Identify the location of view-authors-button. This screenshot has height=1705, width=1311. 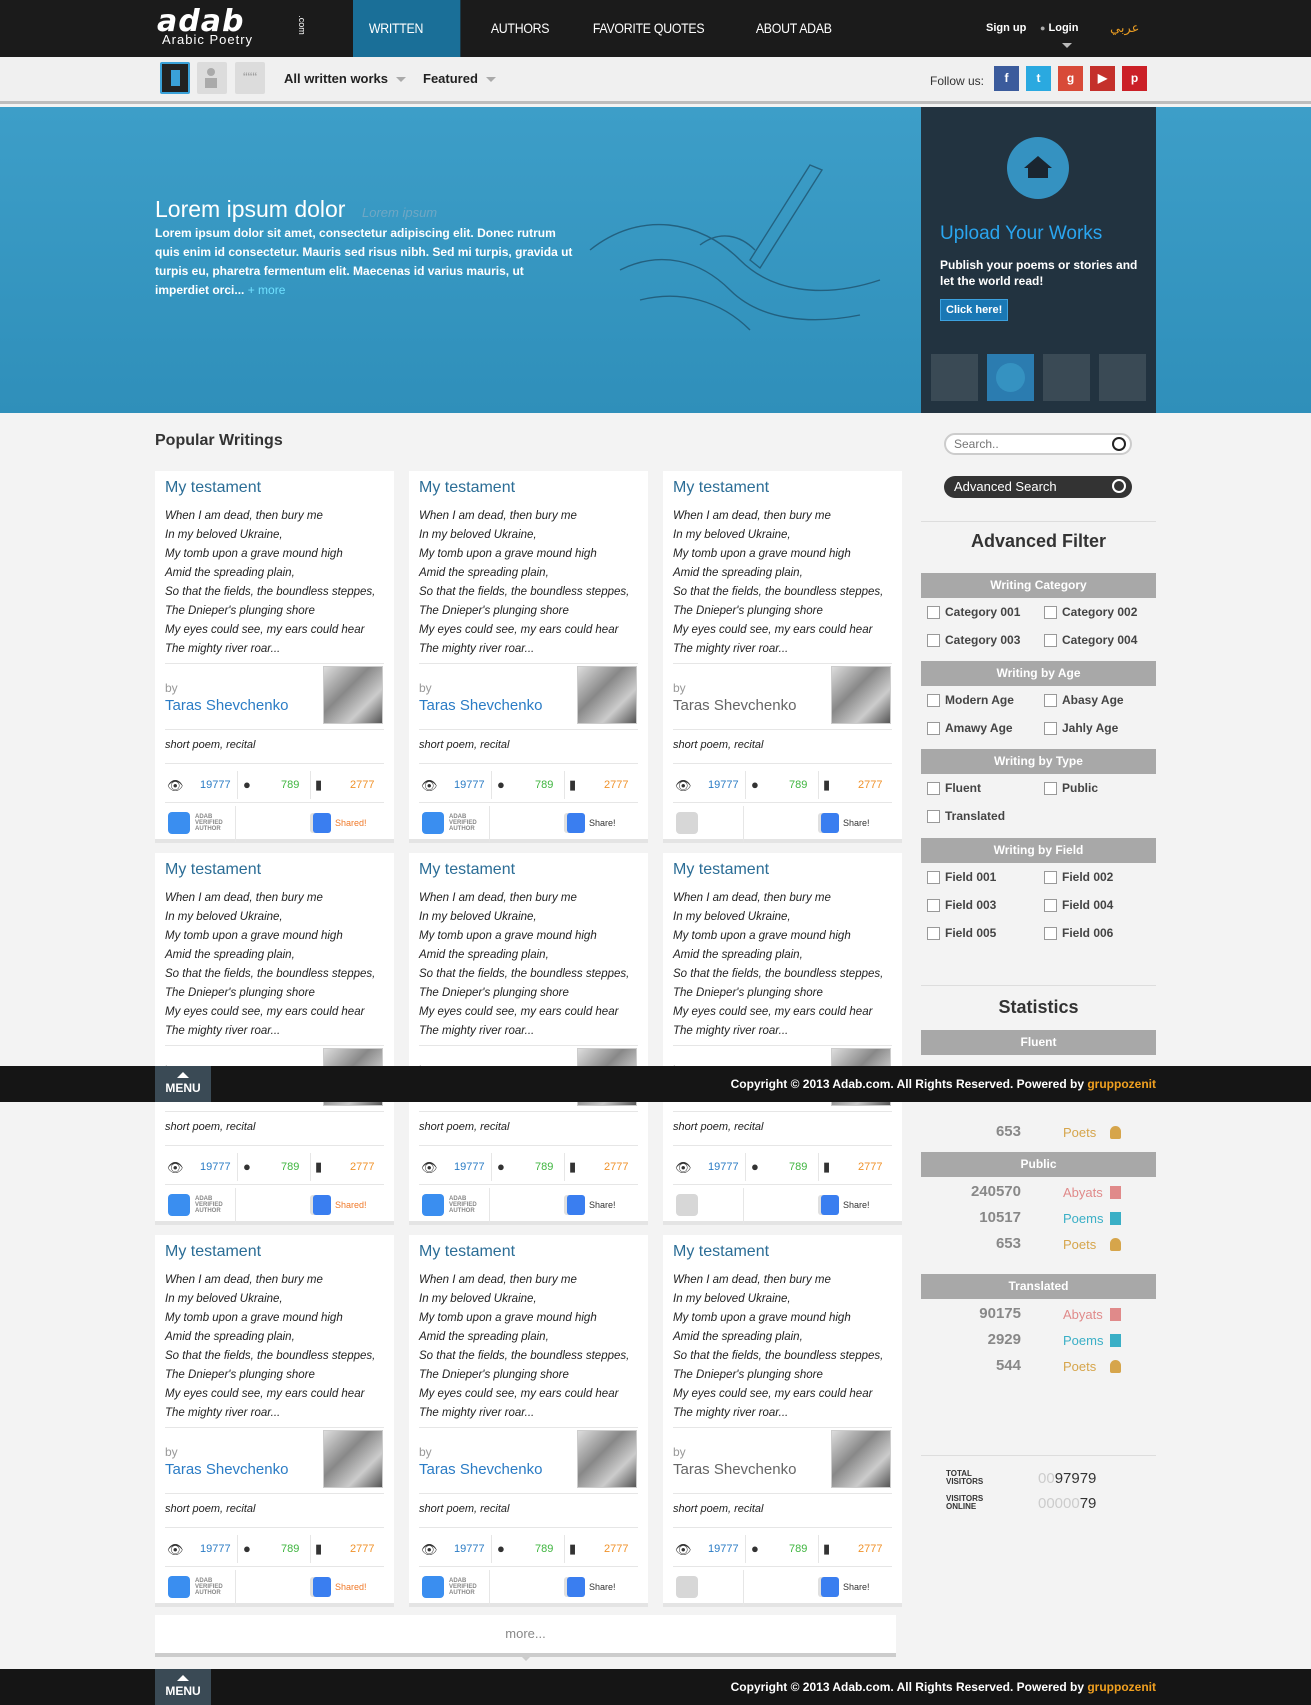
(212, 78).